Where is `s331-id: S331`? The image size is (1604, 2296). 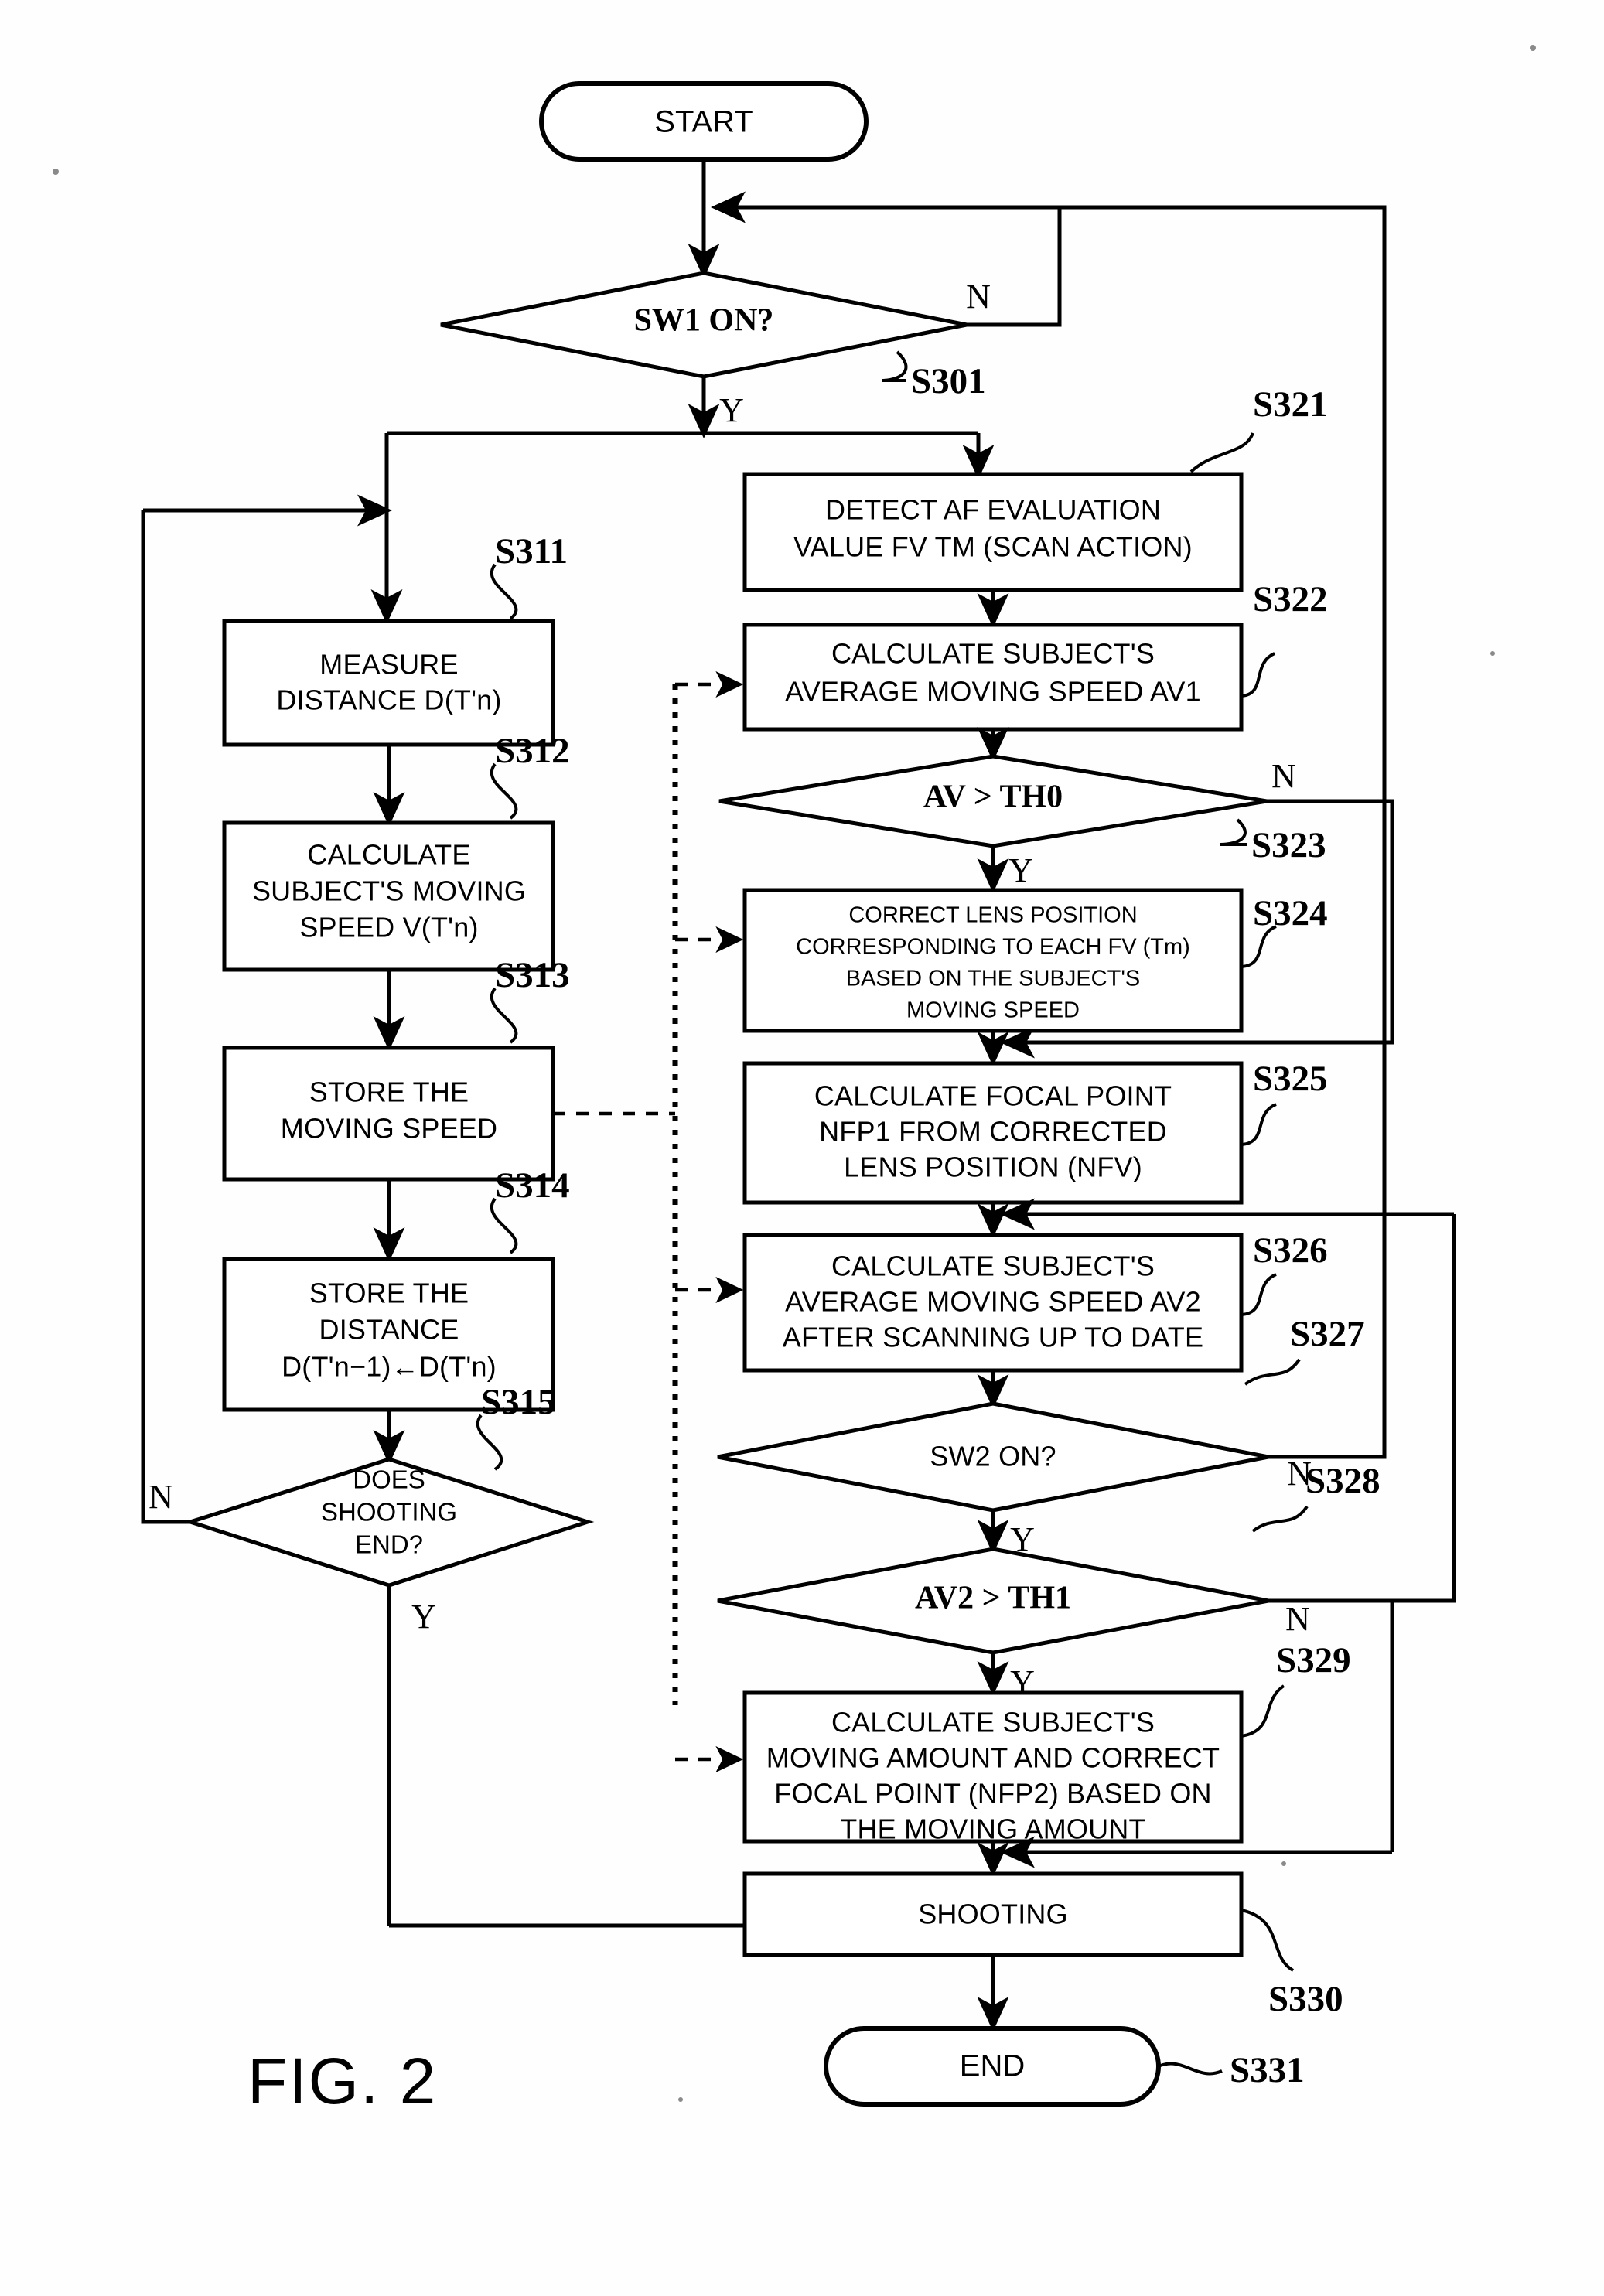
s331-id: S331 is located at coordinates (1267, 2070).